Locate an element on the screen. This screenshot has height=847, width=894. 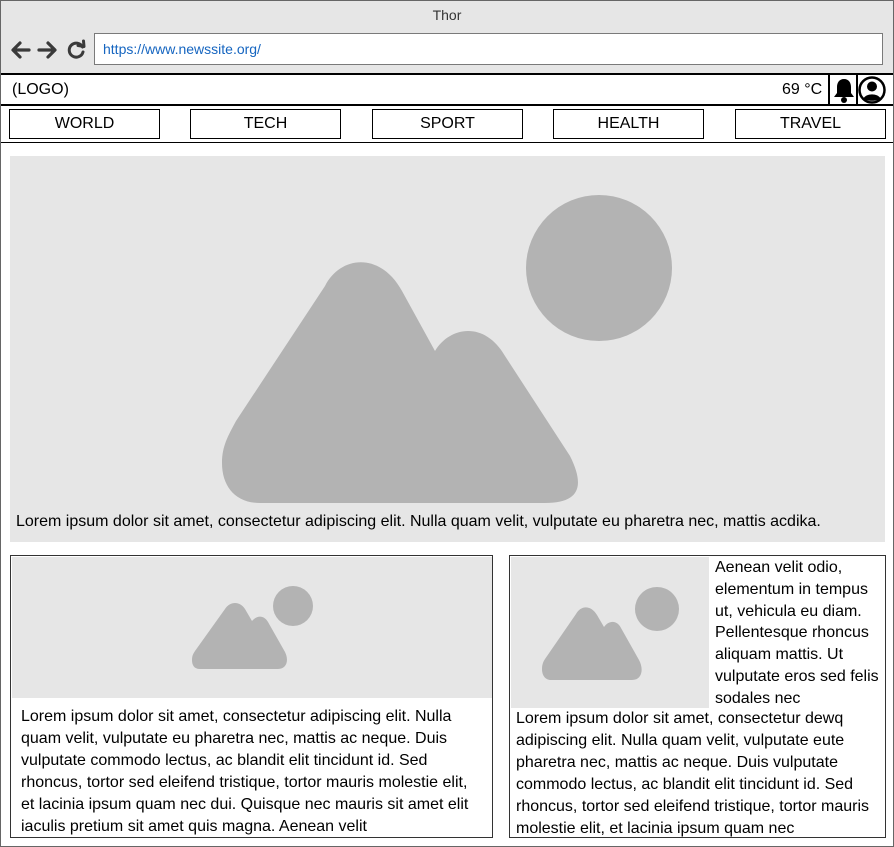
arrow-left-icon is located at coordinates (20, 50).